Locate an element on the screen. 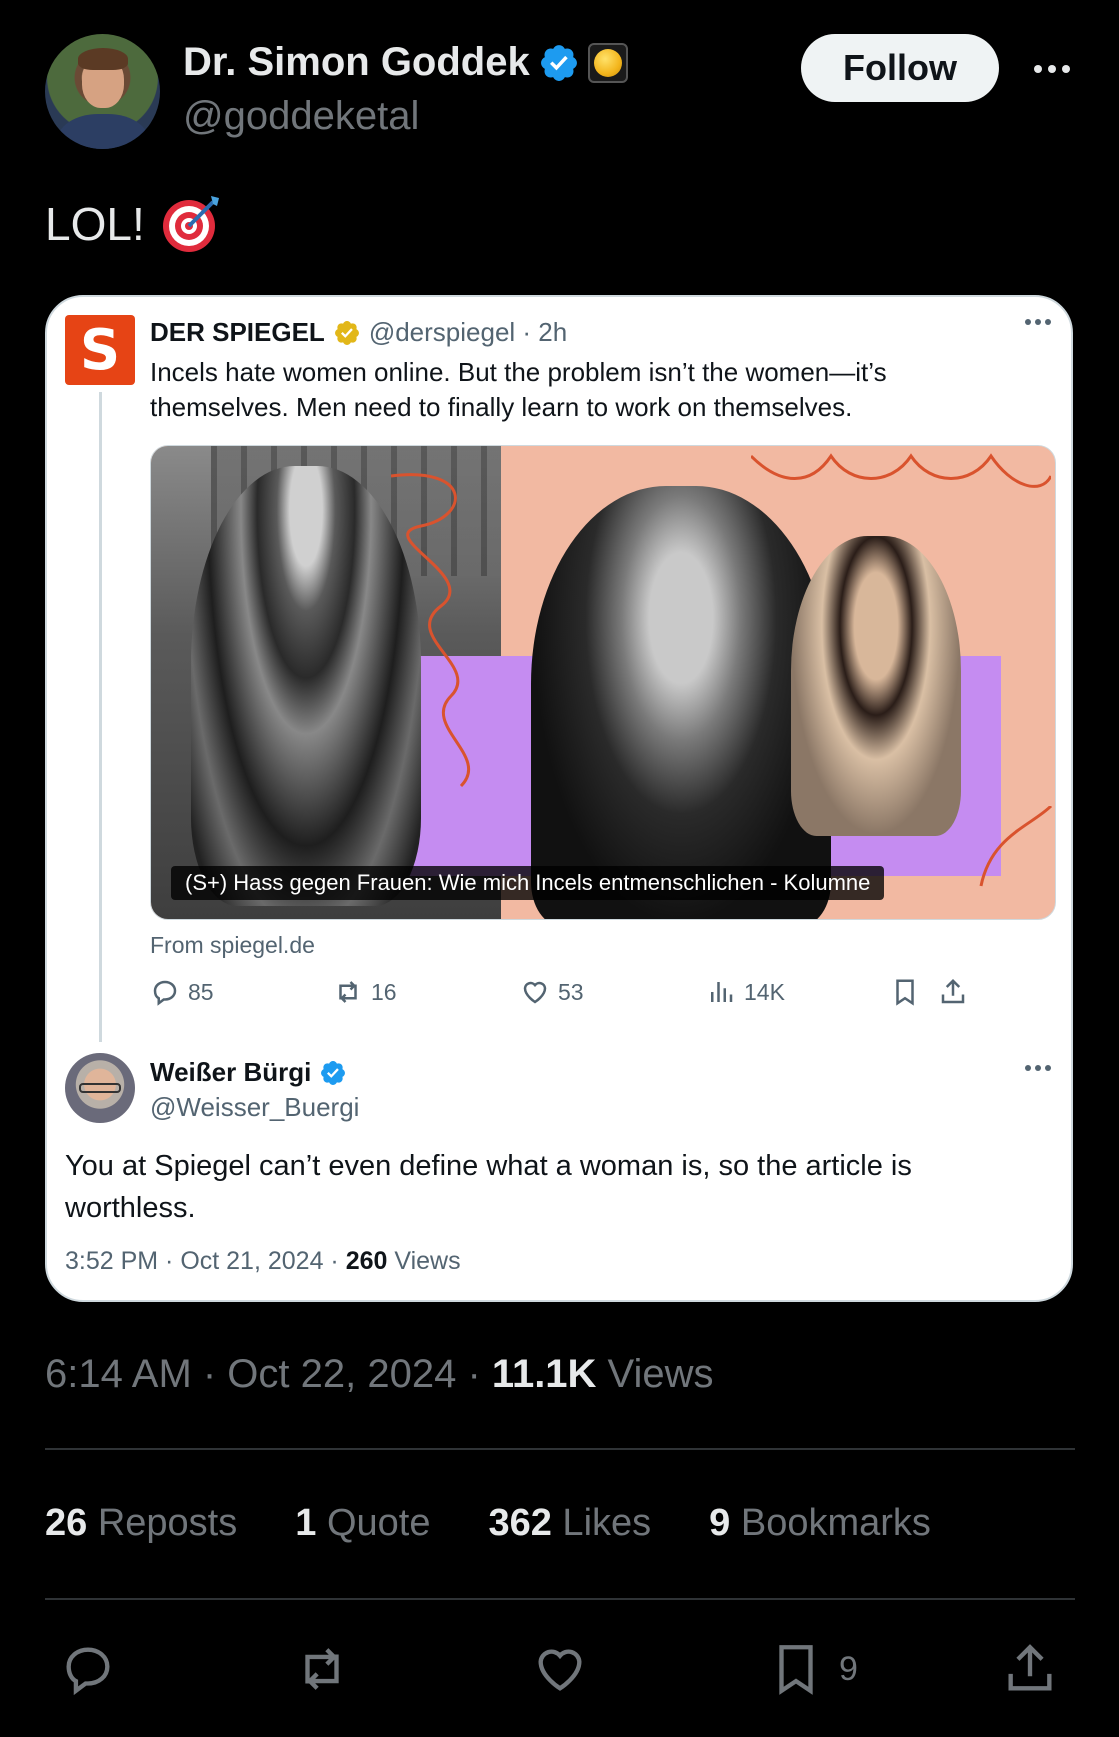 This screenshot has height=1737, width=1119. gold-verified-badge-icon is located at coordinates (346, 332).